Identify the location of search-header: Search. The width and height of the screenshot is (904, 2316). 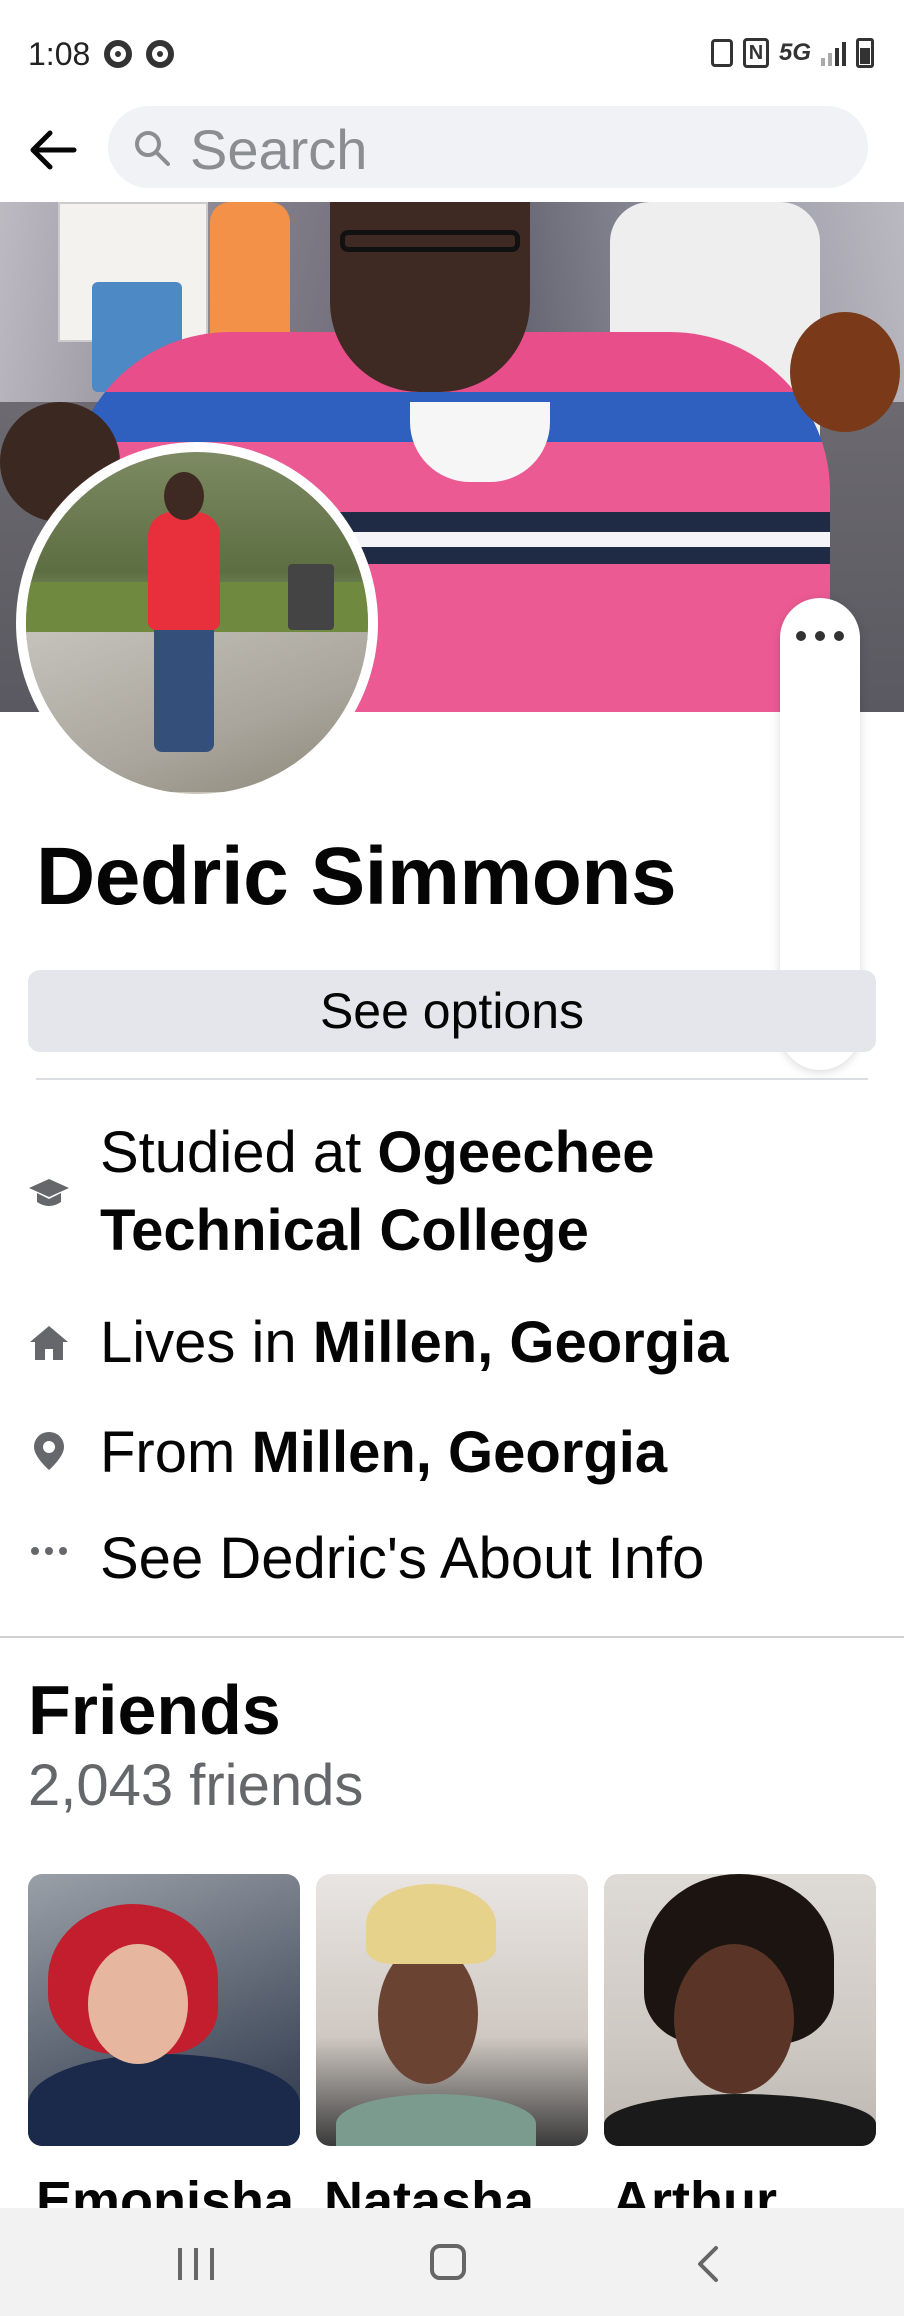
(452, 151).